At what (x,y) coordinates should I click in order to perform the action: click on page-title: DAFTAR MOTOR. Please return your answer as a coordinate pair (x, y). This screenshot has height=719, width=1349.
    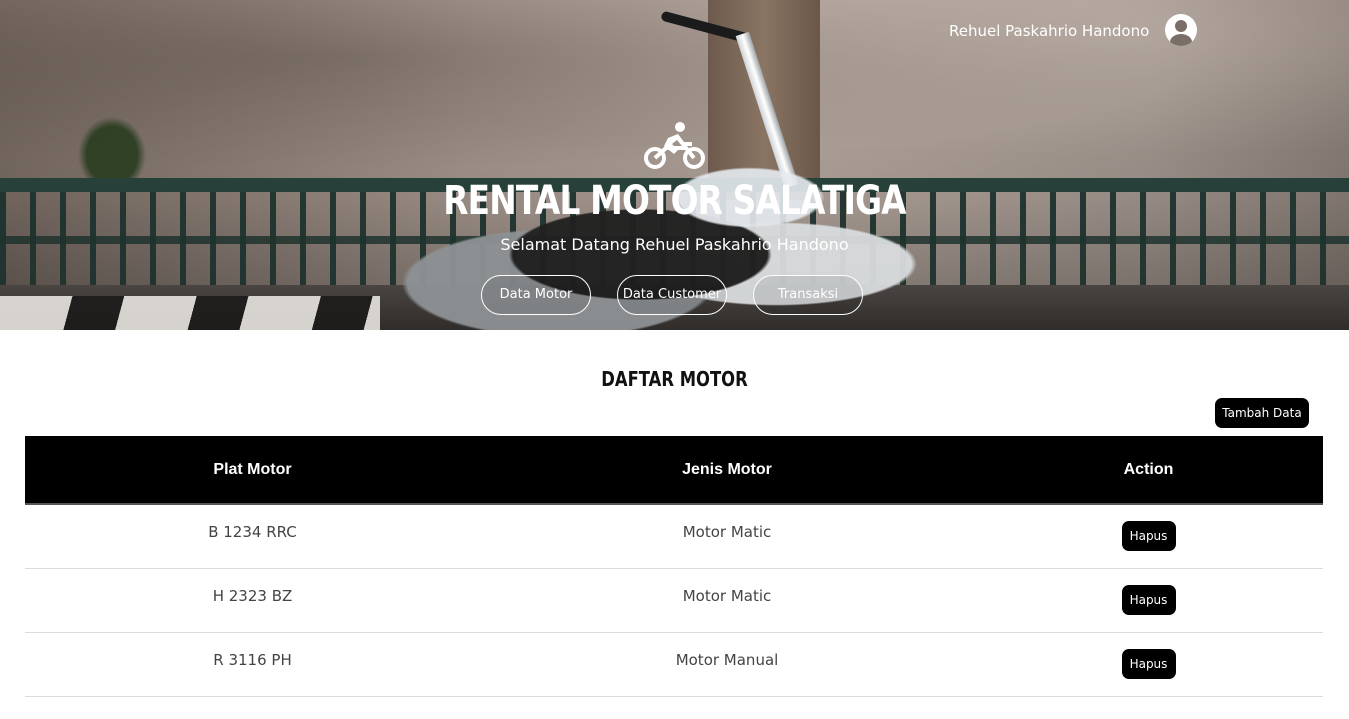
    Looking at the image, I should click on (674, 379).